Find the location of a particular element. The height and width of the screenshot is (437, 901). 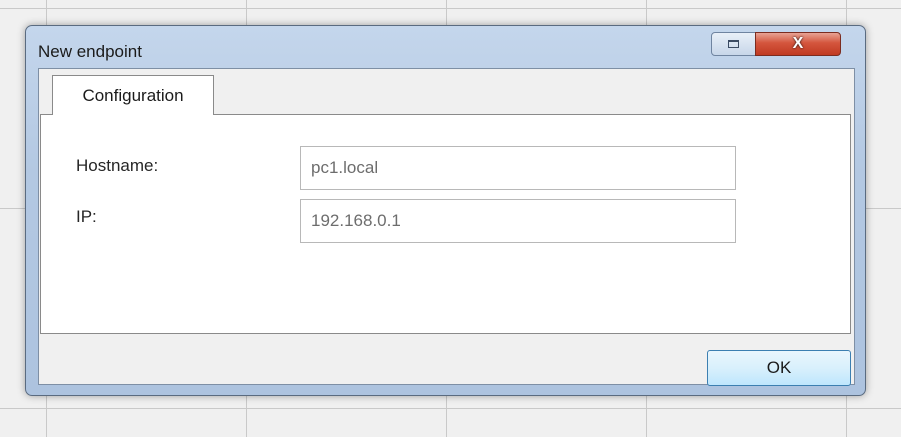

tab-configuration: Configuration is located at coordinates (133, 95).